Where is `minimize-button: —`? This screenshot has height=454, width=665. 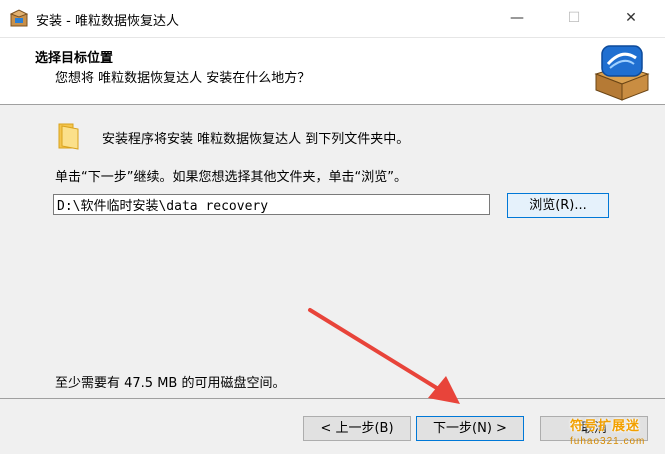 minimize-button: — is located at coordinates (517, 18).